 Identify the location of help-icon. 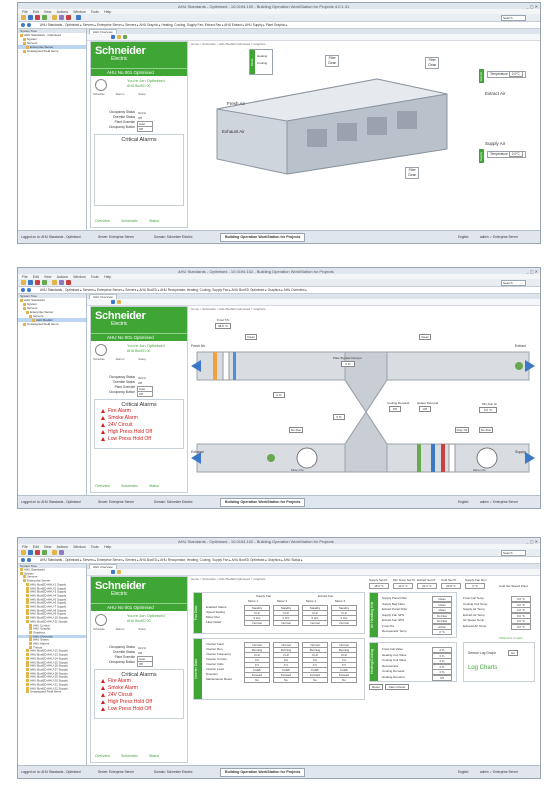
(78, 17).